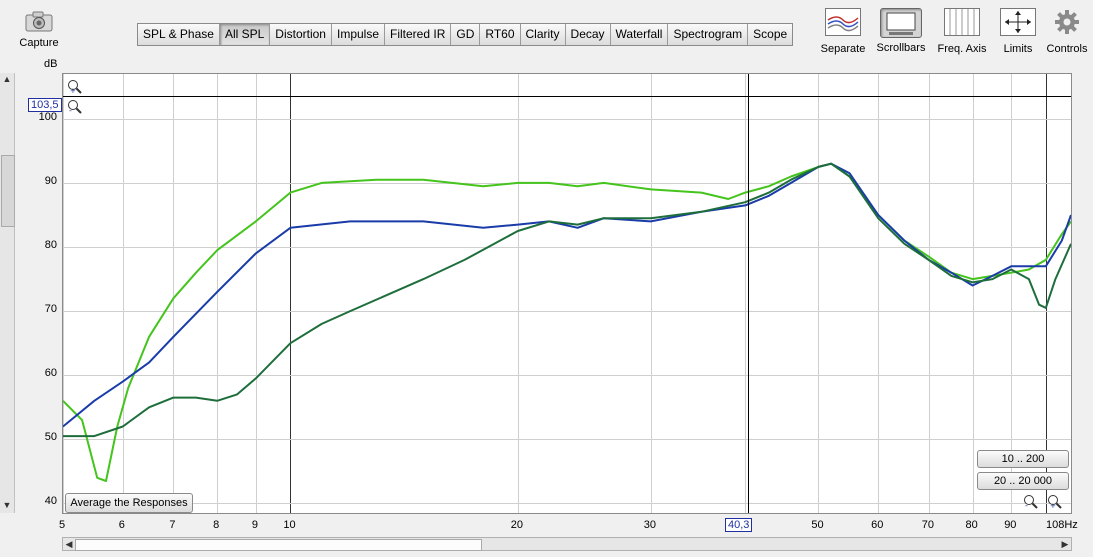  Describe the element at coordinates (1065, 544) in the screenshot. I see `scroll-right-arrow-icon: ▶` at that location.